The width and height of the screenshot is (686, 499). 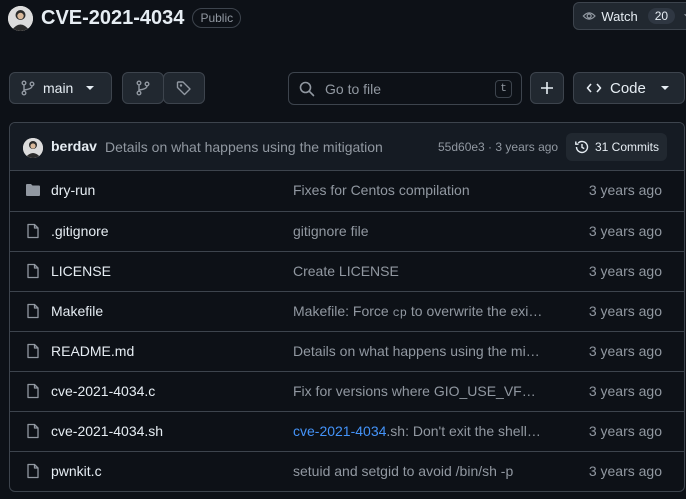 What do you see at coordinates (331, 231) in the screenshot?
I see `msg-text: gitignore file` at bounding box center [331, 231].